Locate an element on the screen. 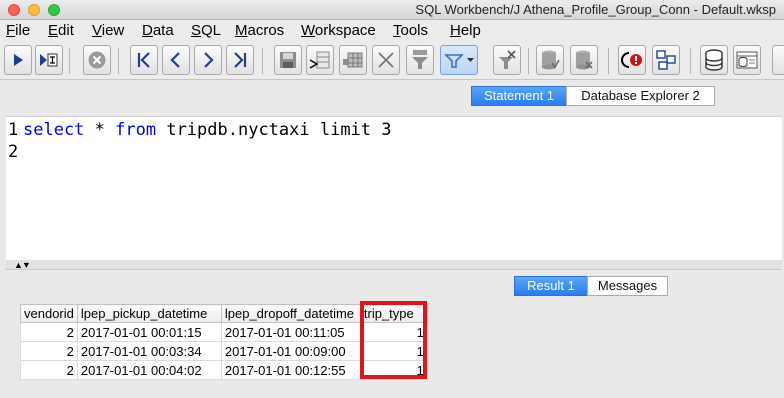  rollback-button is located at coordinates (584, 60).